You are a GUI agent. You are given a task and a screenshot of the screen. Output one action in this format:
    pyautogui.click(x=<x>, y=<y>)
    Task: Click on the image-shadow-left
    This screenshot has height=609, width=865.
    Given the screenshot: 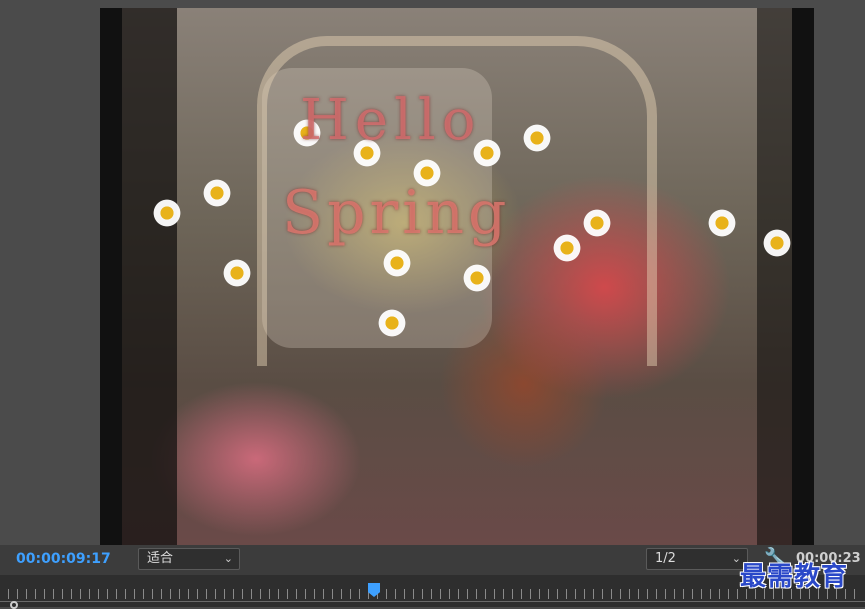 What is the action you would take?
    pyautogui.click(x=149, y=276)
    